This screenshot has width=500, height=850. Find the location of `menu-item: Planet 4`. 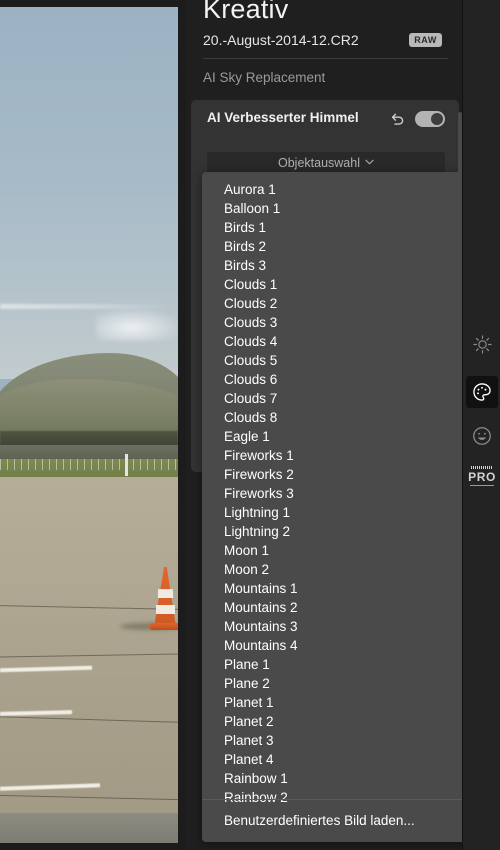

menu-item: Planet 4 is located at coordinates (340, 759).